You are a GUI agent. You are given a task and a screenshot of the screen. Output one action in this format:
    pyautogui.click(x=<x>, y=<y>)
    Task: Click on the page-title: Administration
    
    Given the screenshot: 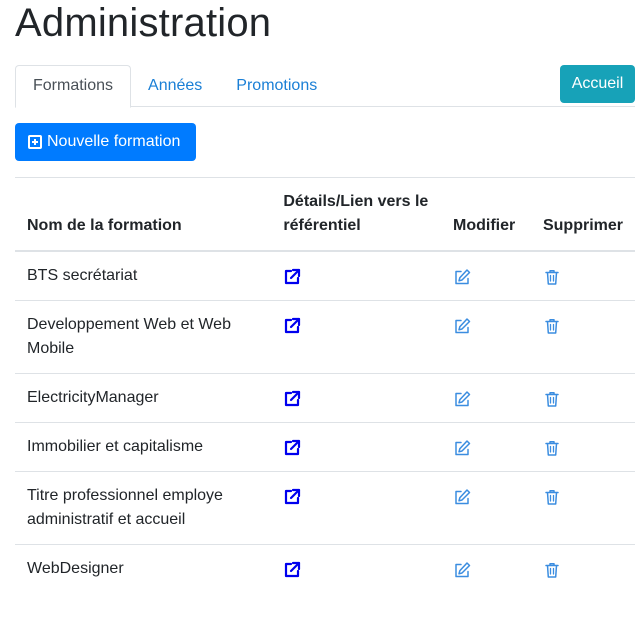 What is the action you would take?
    pyautogui.click(x=143, y=23)
    